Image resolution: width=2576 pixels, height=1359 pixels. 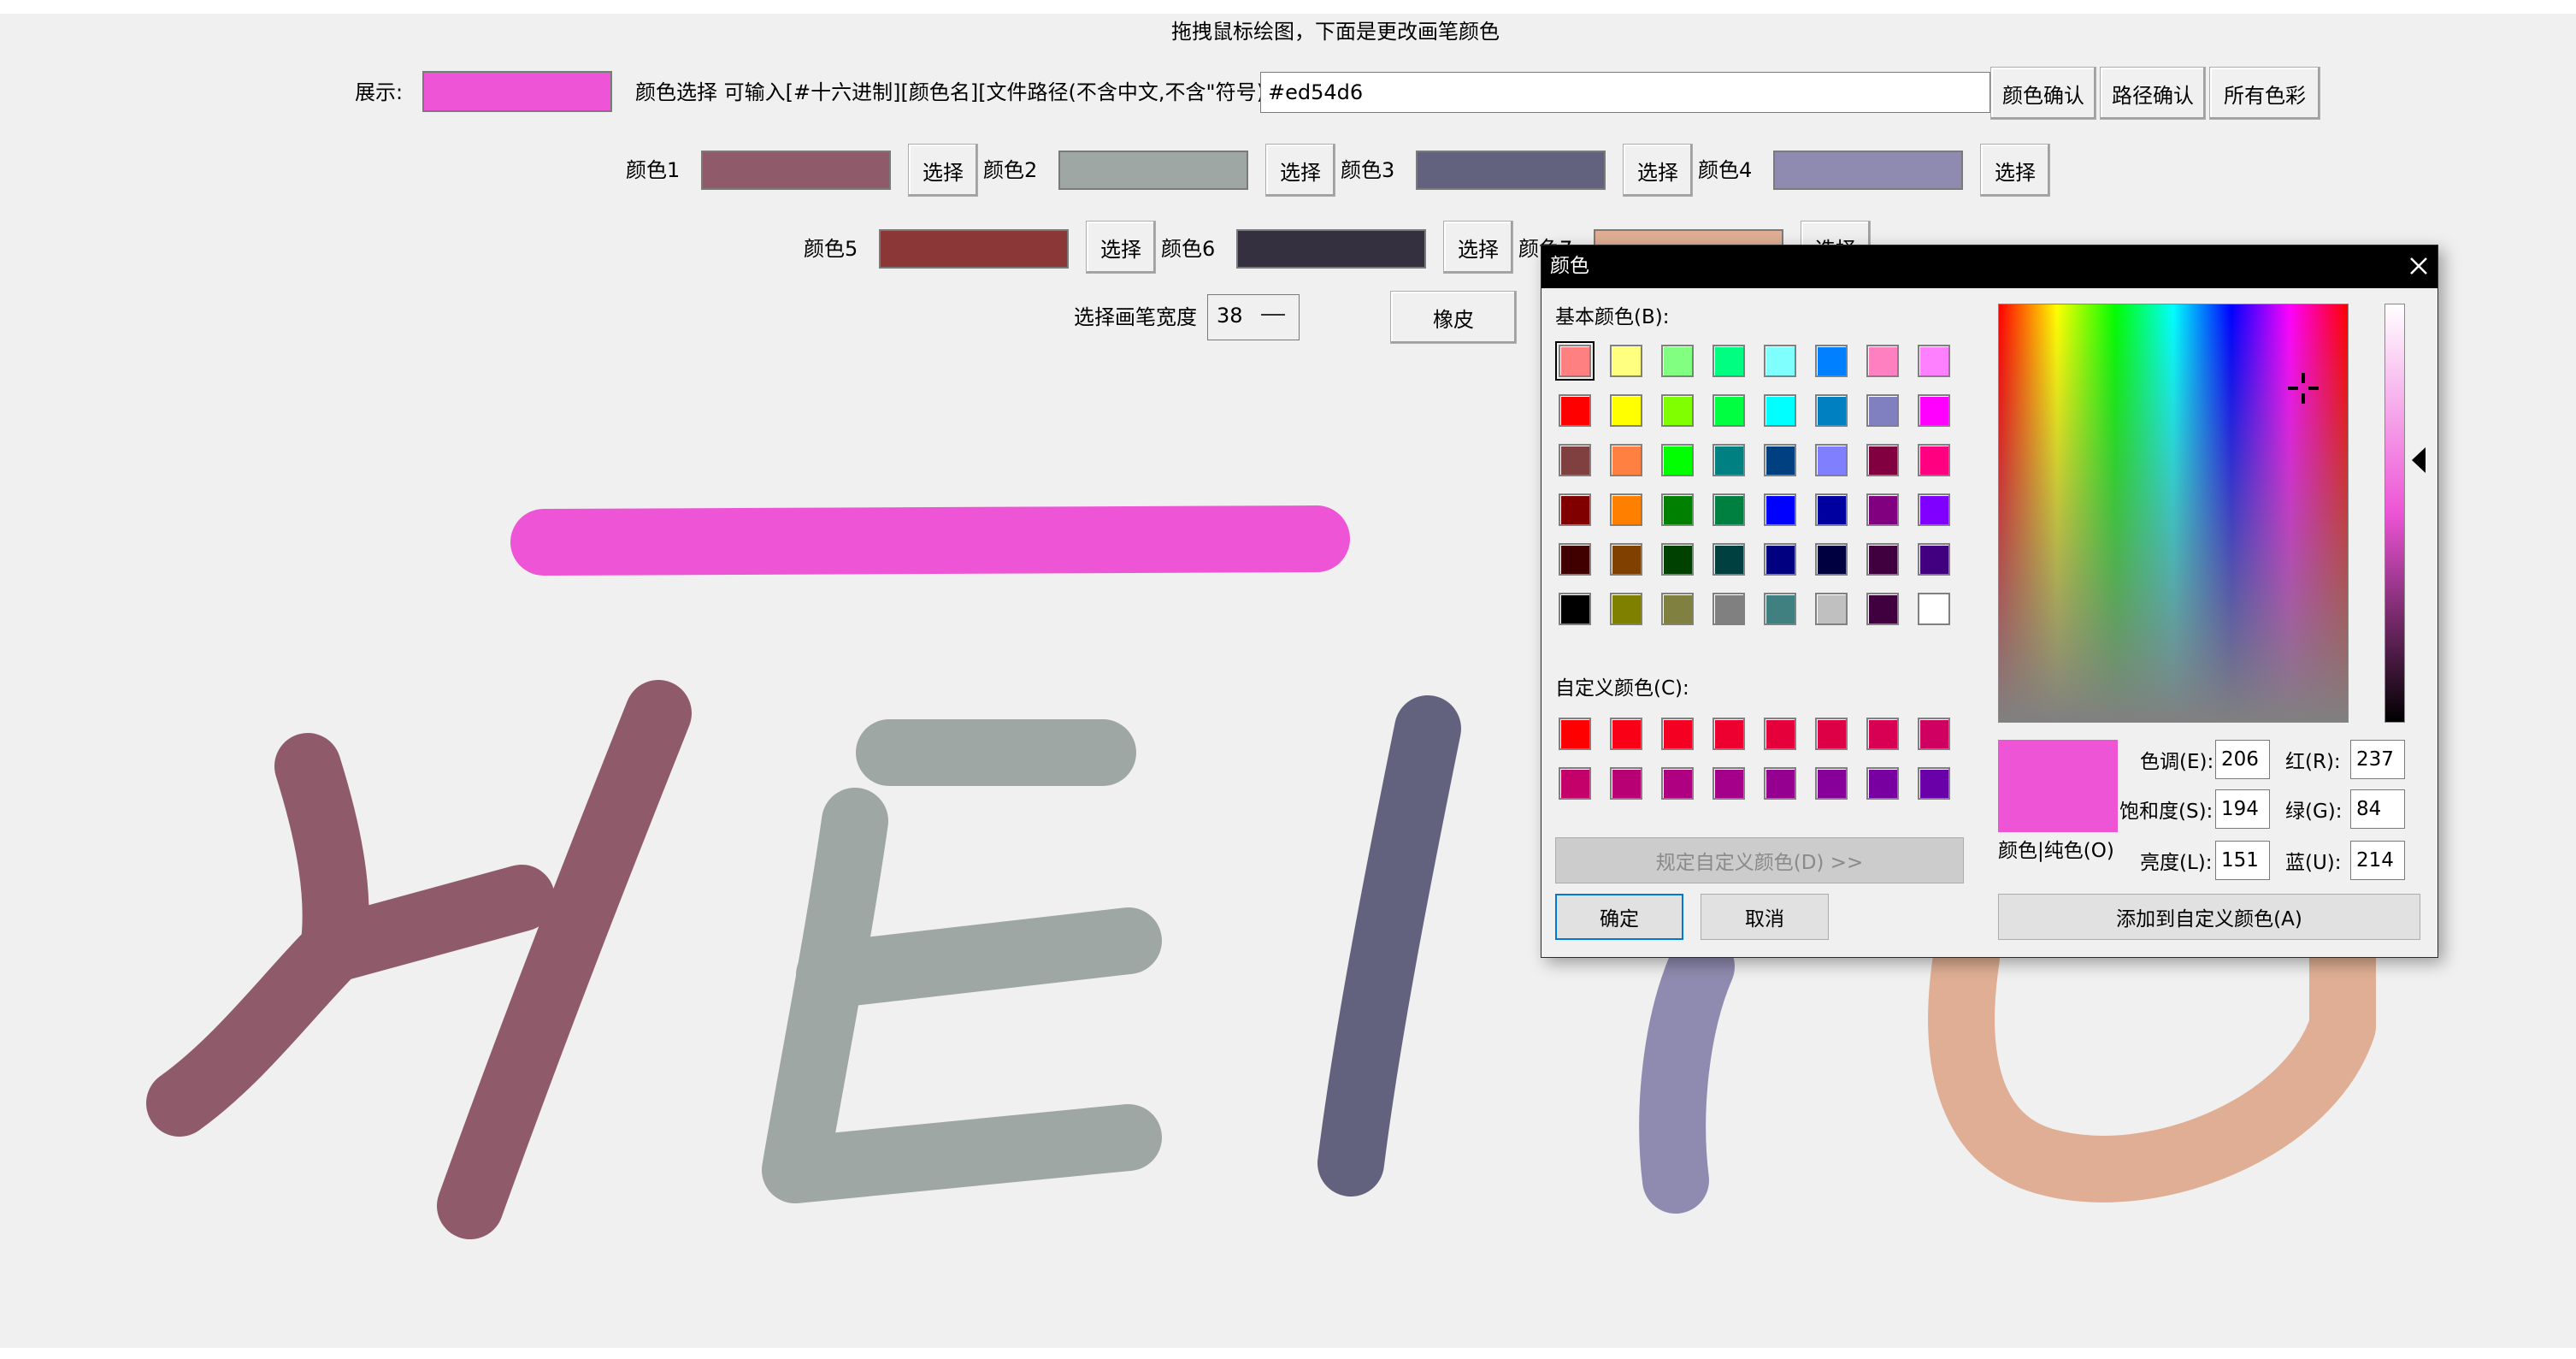 What do you see at coordinates (1687, 1073) in the screenshot?
I see `stroke-letter-l` at bounding box center [1687, 1073].